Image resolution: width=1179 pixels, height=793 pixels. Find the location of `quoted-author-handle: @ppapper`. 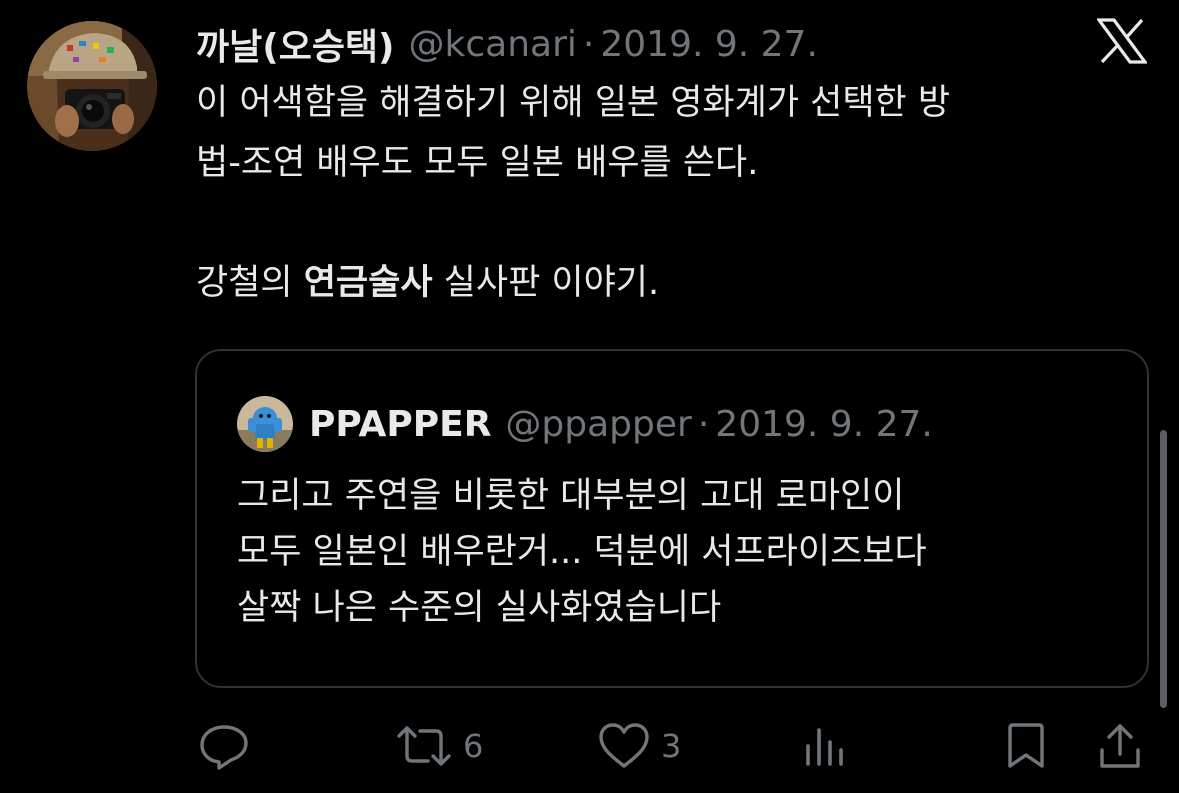

quoted-author-handle: @ppapper is located at coordinates (598, 424).